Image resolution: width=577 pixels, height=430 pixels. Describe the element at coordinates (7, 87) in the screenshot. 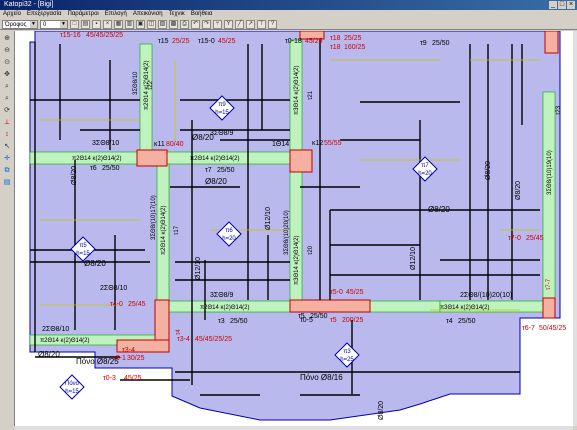

I see `zoom-all-icon: ⌕` at that location.